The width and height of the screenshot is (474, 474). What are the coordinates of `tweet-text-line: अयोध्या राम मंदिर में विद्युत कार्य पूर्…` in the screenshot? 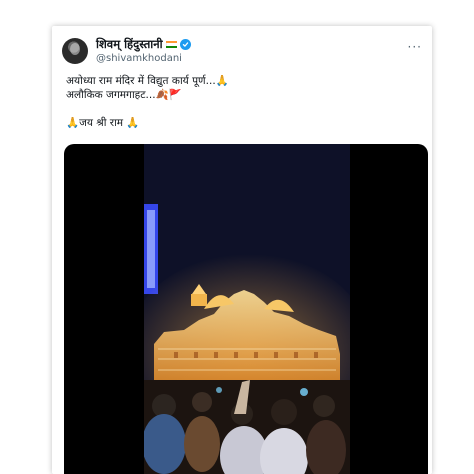 It's located at (147, 81).